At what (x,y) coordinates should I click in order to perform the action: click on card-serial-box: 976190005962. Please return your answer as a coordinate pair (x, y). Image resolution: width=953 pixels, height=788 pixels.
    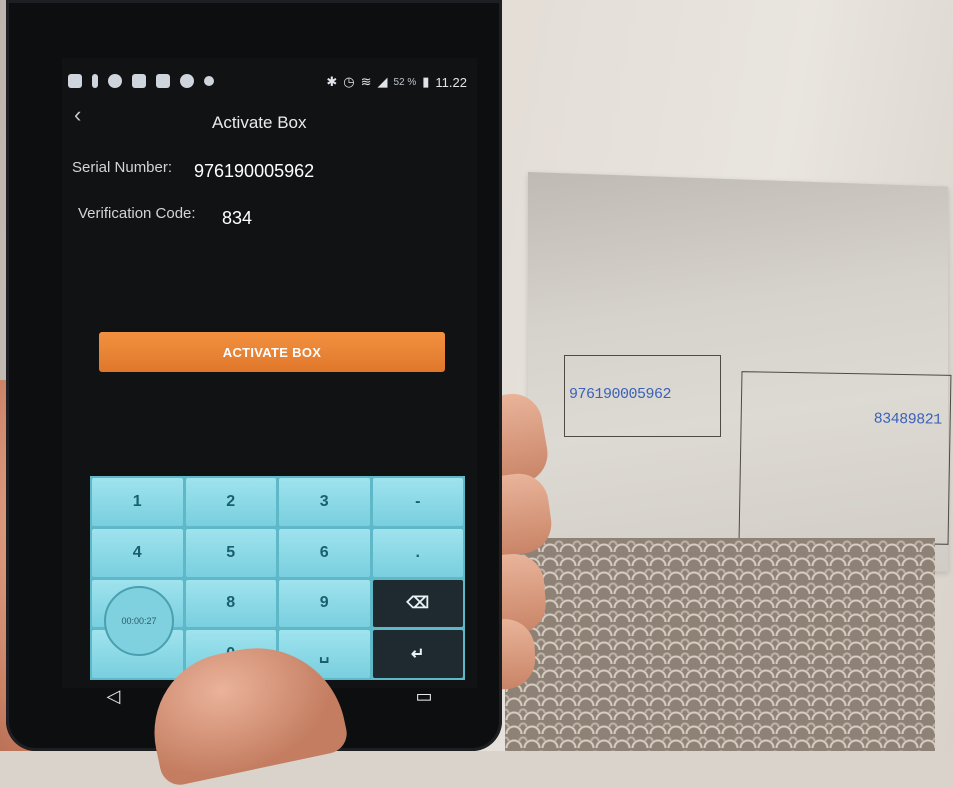
    Looking at the image, I should click on (642, 396).